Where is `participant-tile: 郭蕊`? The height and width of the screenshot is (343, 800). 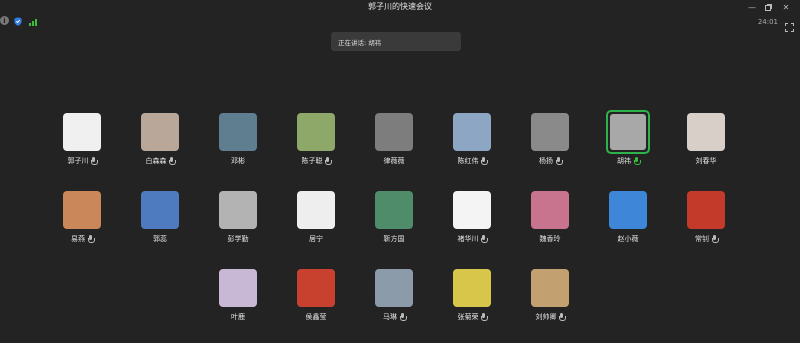
participant-tile: 郭蕊 is located at coordinates (160, 221).